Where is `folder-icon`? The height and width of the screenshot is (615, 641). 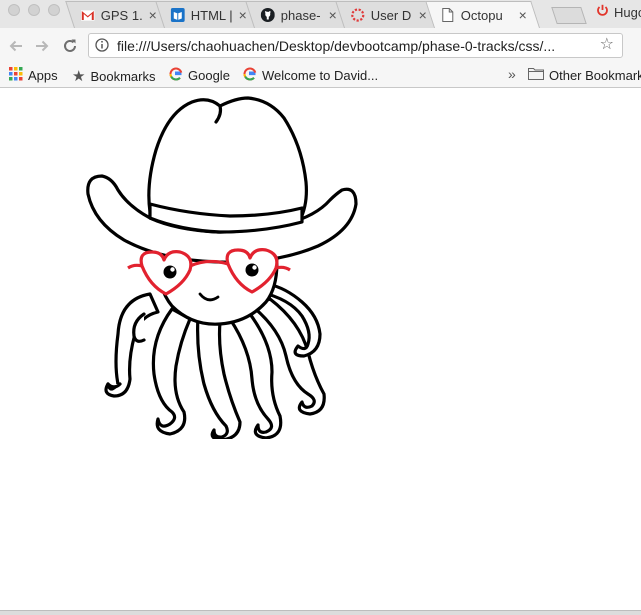
folder-icon is located at coordinates (536, 75).